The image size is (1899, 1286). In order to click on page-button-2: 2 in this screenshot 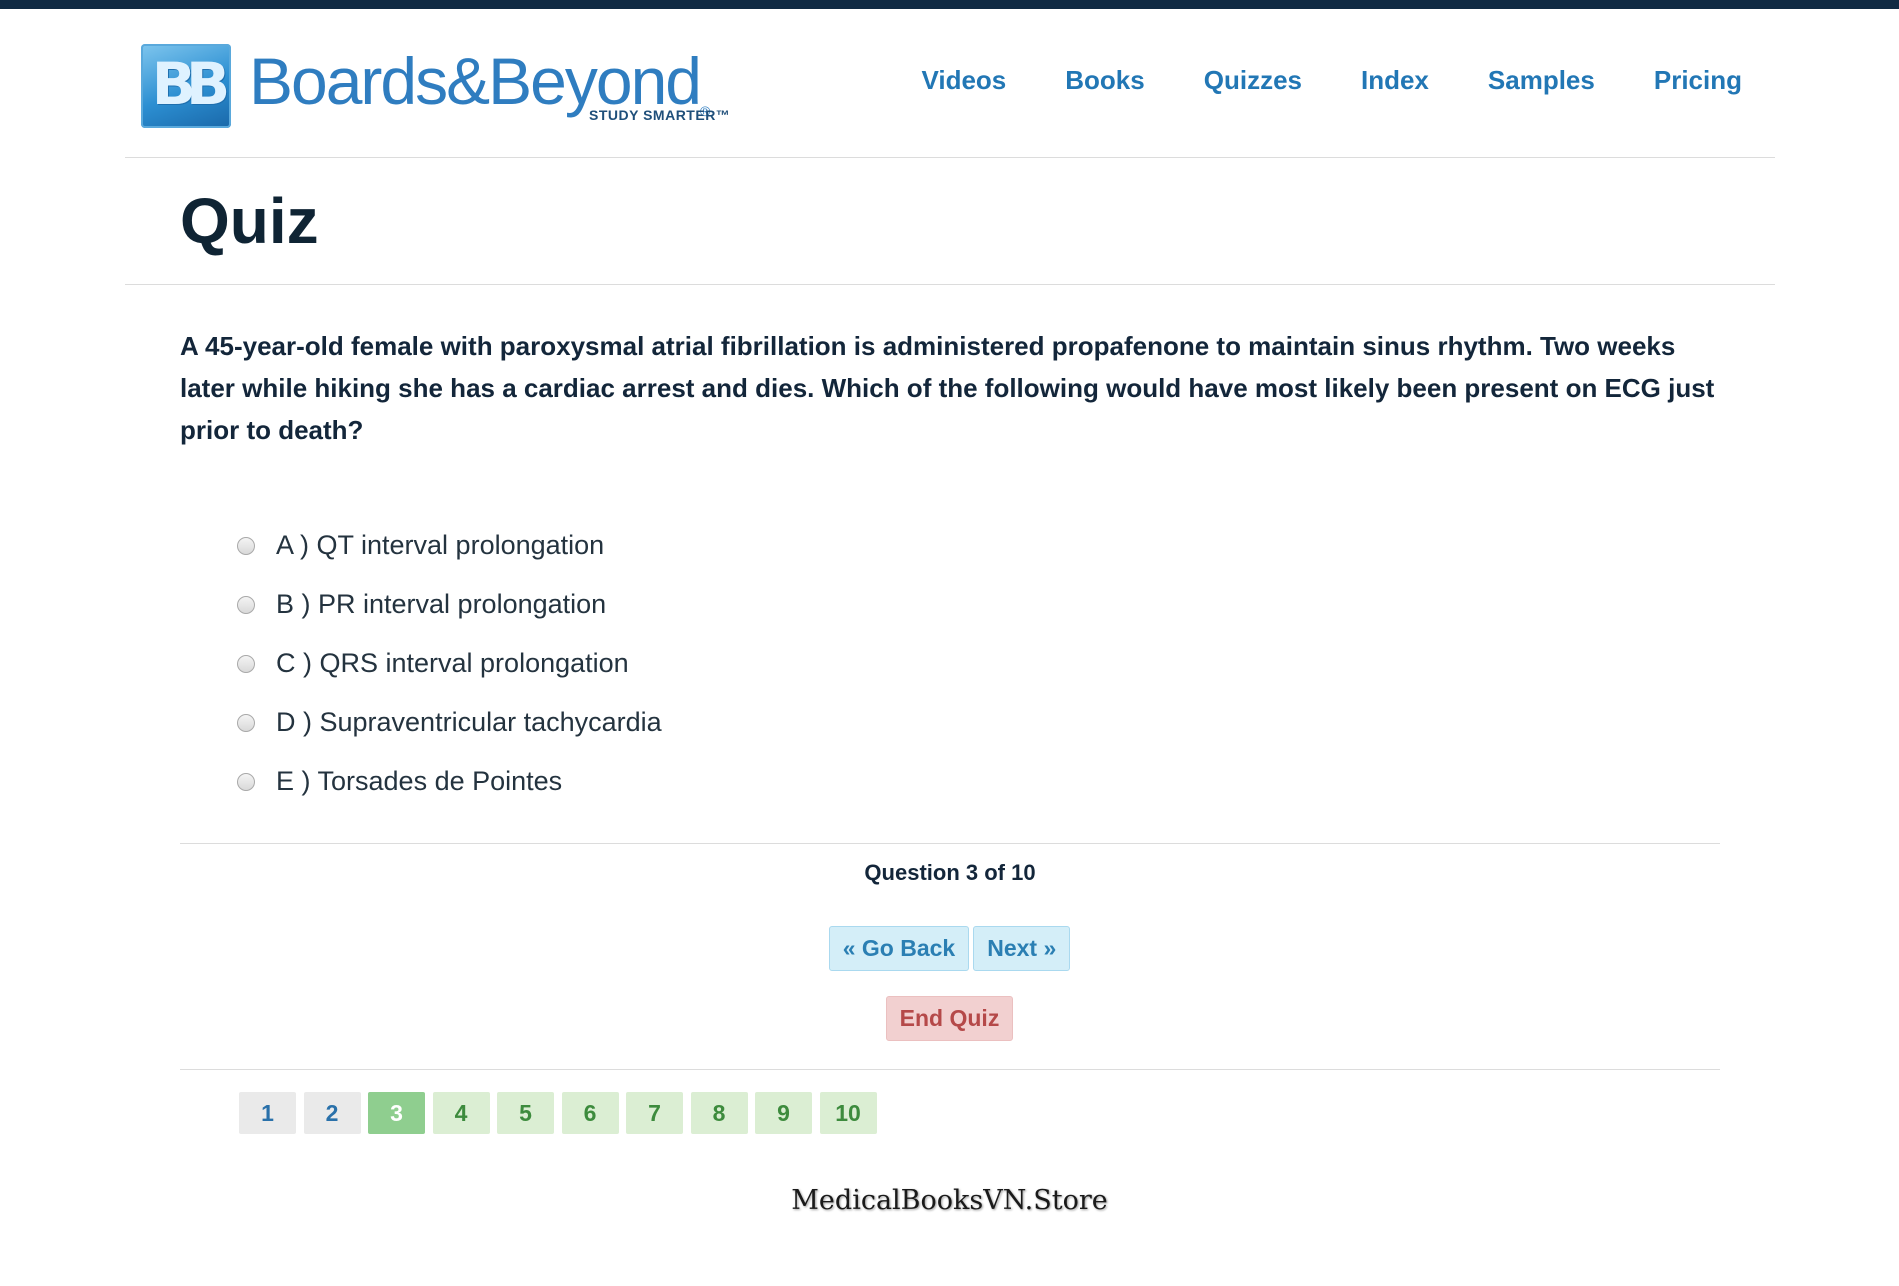, I will do `click(332, 1113)`.